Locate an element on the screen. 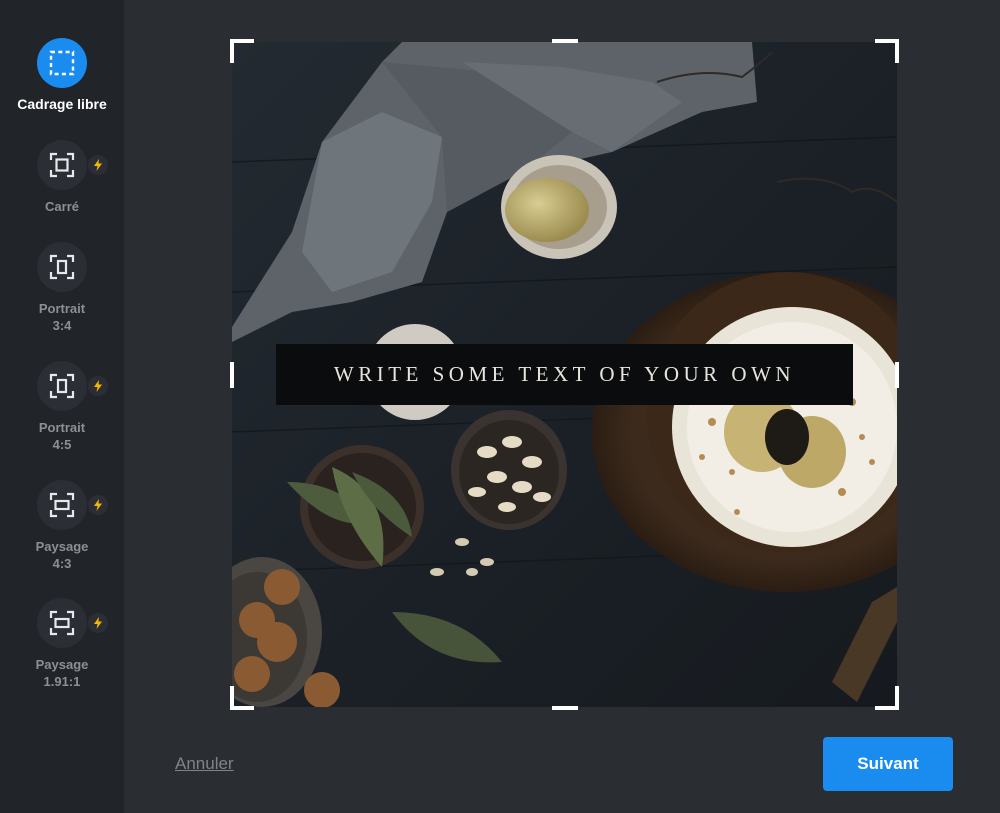  crop-handle-bottom is located at coordinates (565, 708).